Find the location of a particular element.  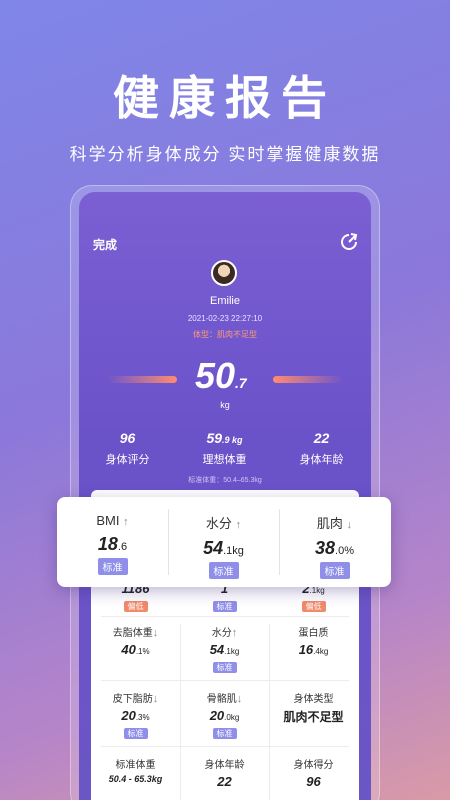

summary-score: 96 身体评分 is located at coordinates (127, 448).